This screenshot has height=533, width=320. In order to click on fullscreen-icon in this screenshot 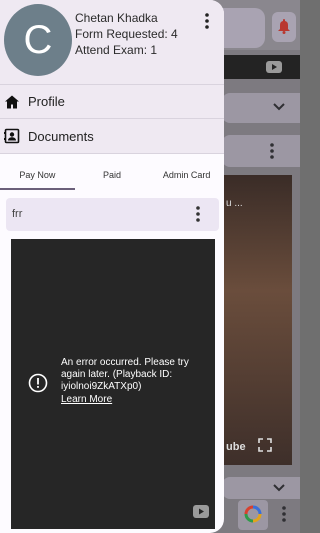, I will do `click(265, 445)`.